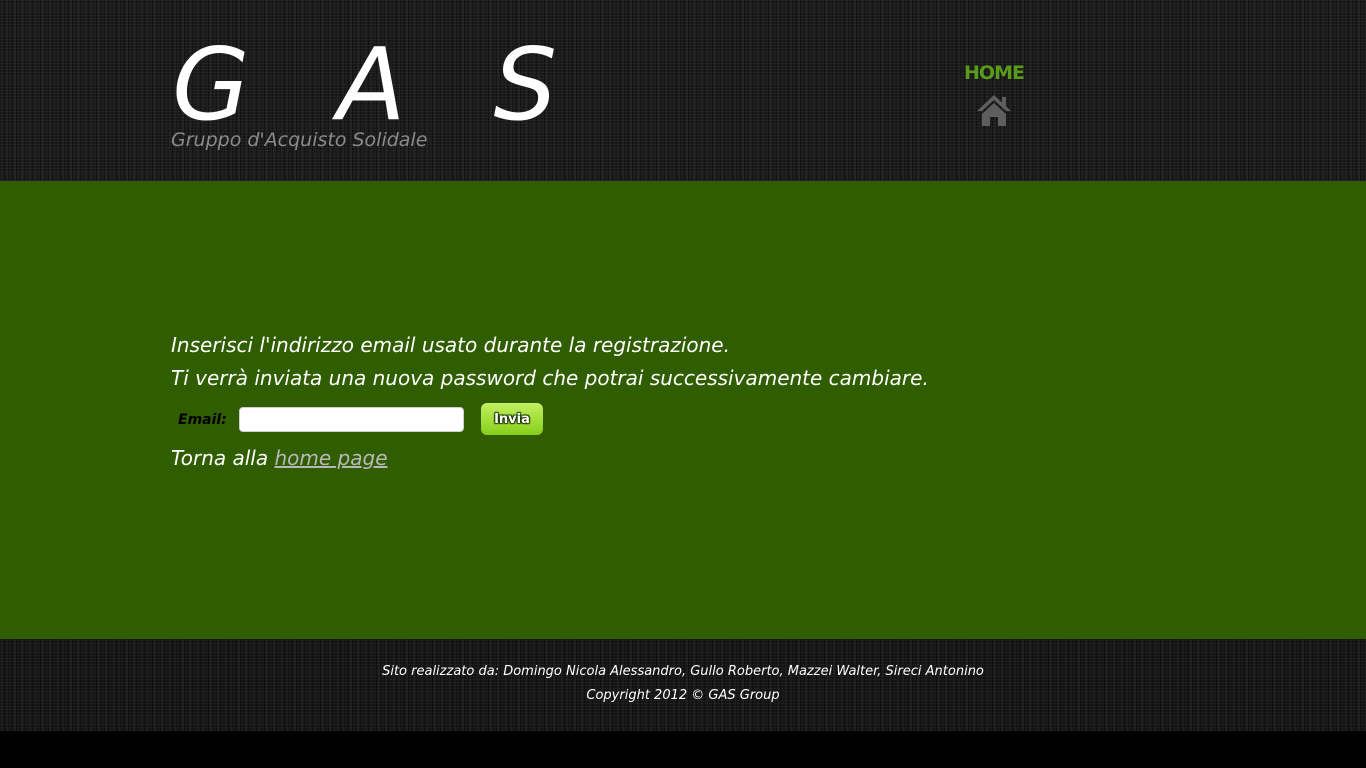 This screenshot has width=1366, height=768. Describe the element at coordinates (512, 419) in the screenshot. I see `submit-button: Invia` at that location.